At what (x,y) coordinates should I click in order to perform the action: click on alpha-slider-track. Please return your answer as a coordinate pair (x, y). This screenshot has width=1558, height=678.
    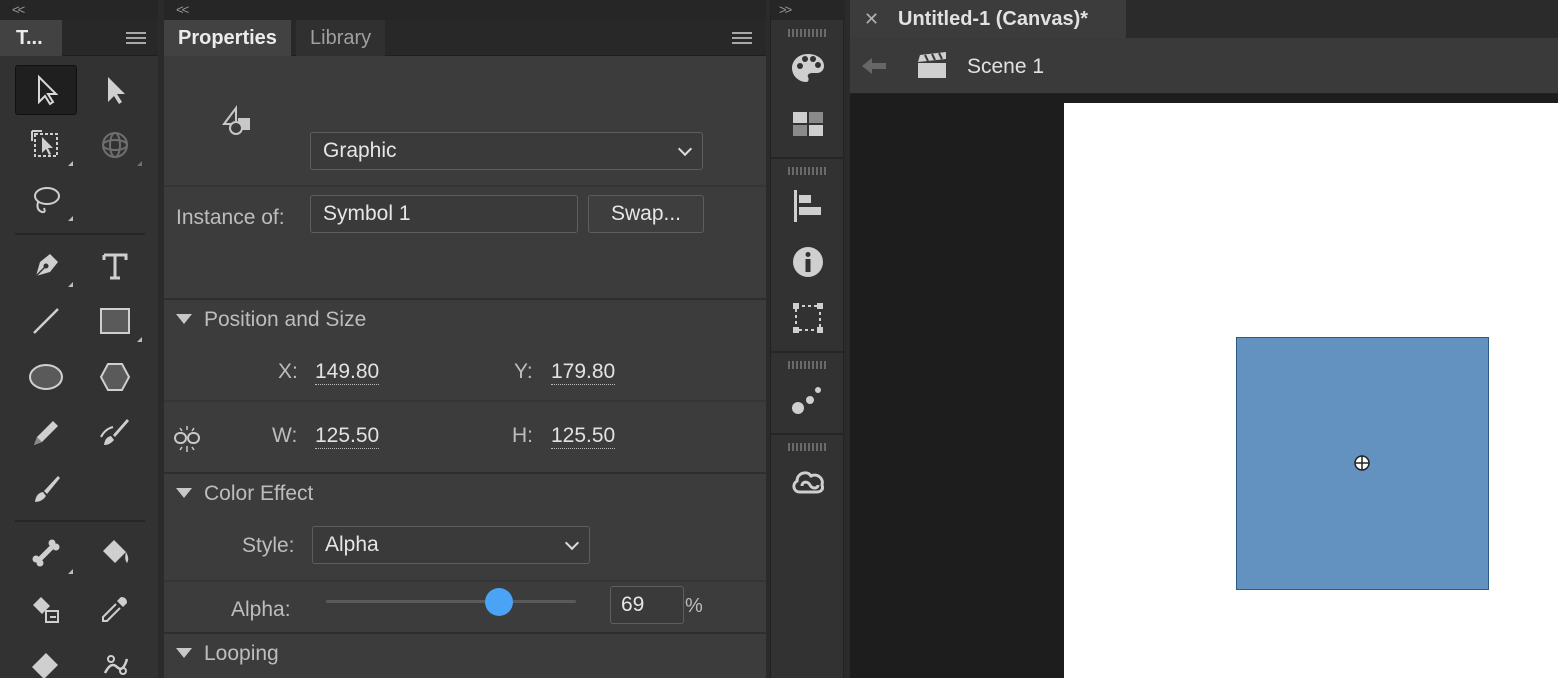
    Looking at the image, I should click on (451, 602).